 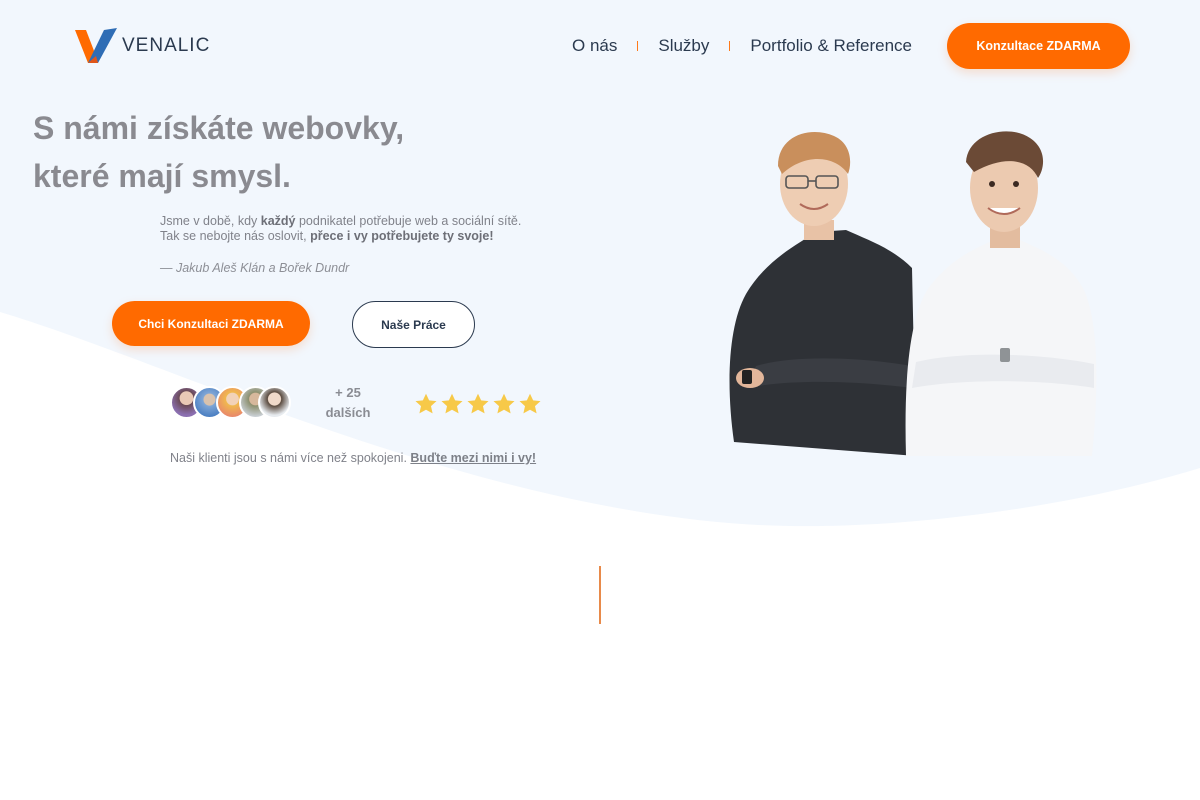 What do you see at coordinates (274, 402) in the screenshot?
I see `avatar` at bounding box center [274, 402].